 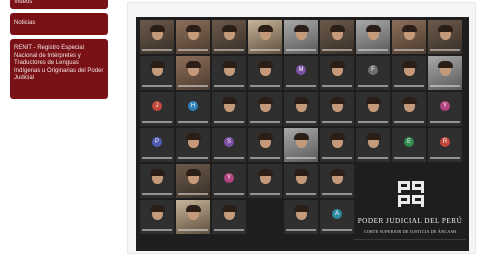 What do you see at coordinates (59, 4) in the screenshot?
I see `sidebar-item-videos: Videos` at bounding box center [59, 4].